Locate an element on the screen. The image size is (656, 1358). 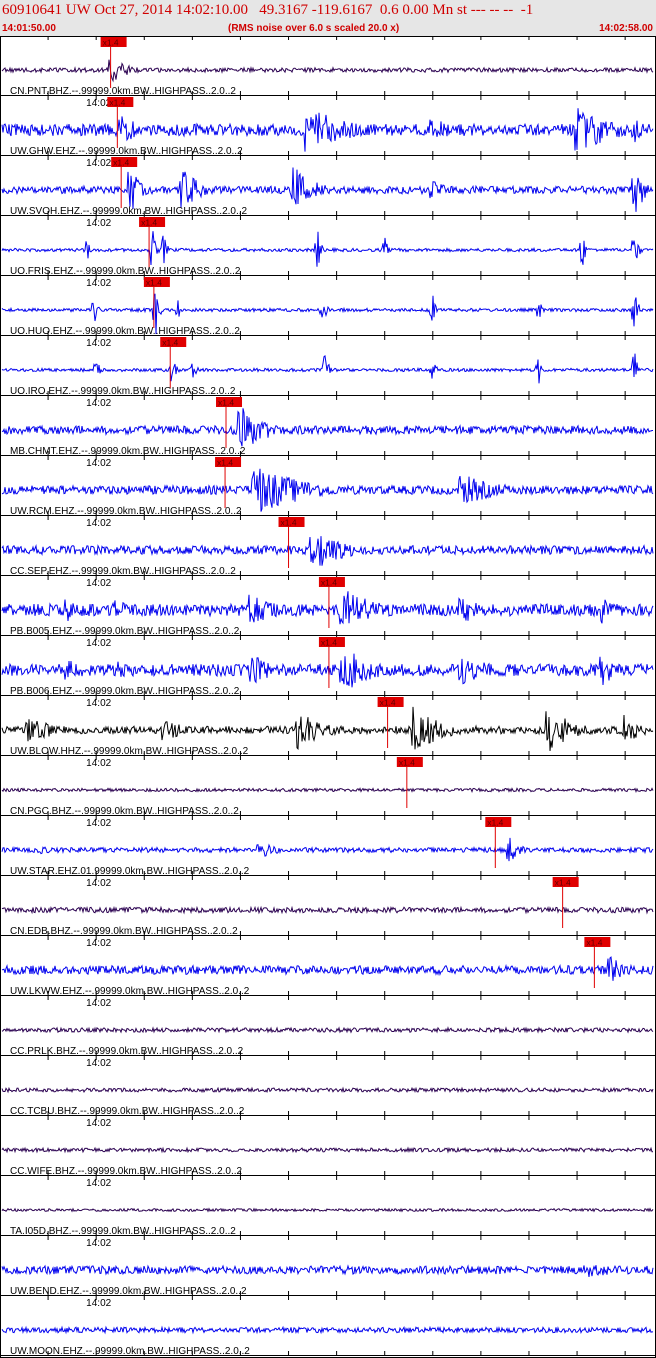
window-end-time: 14:02:58.00 is located at coordinates (626, 28).